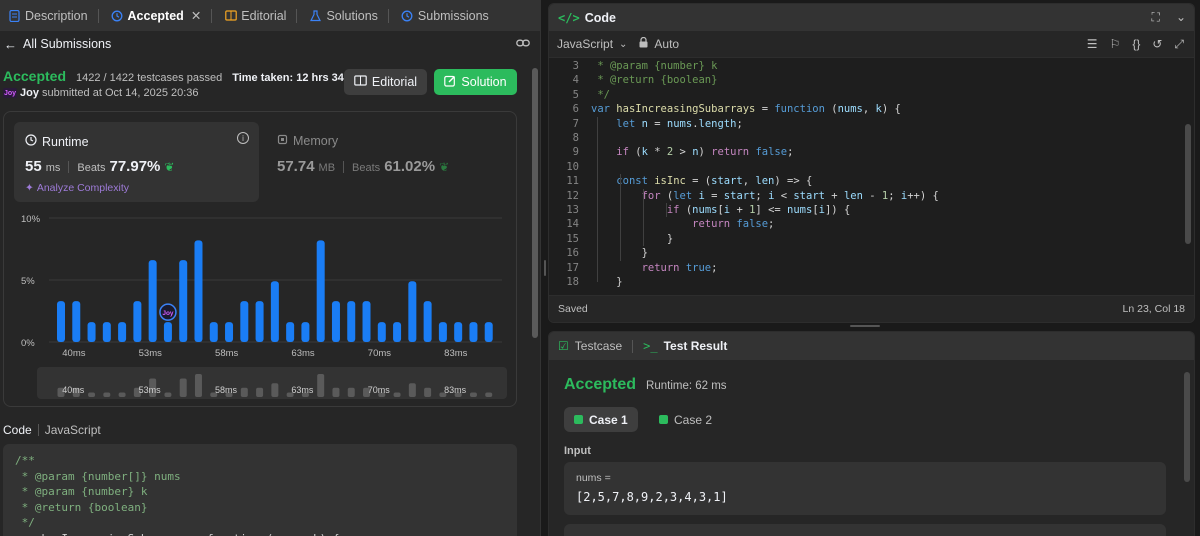  I want to click on tab-testcase: Testcase, so click(598, 346).